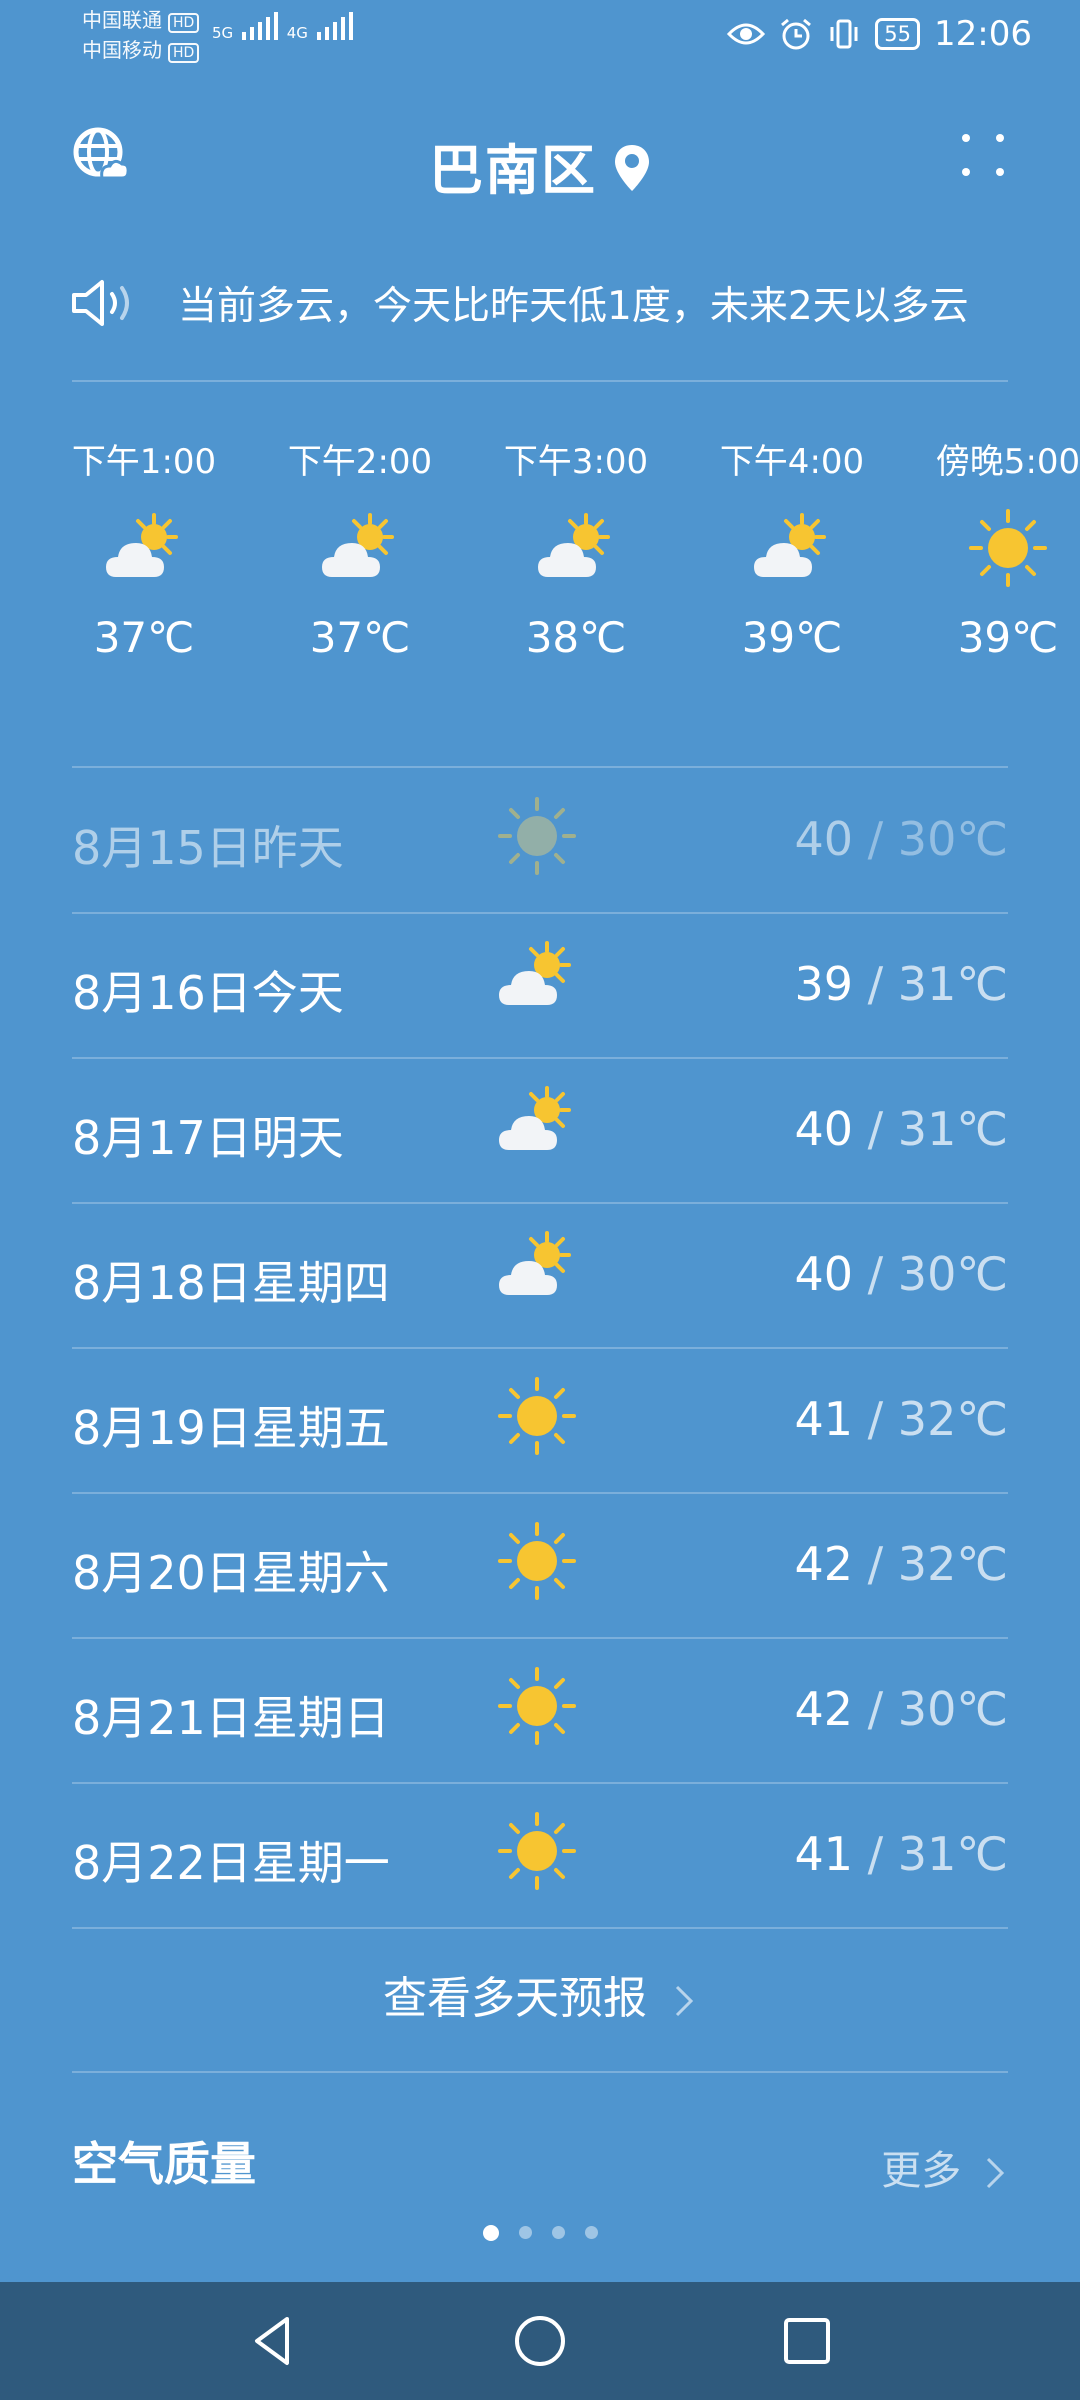 This screenshot has width=1080, height=2400. What do you see at coordinates (983, 155) in the screenshot?
I see `more-menu-icon` at bounding box center [983, 155].